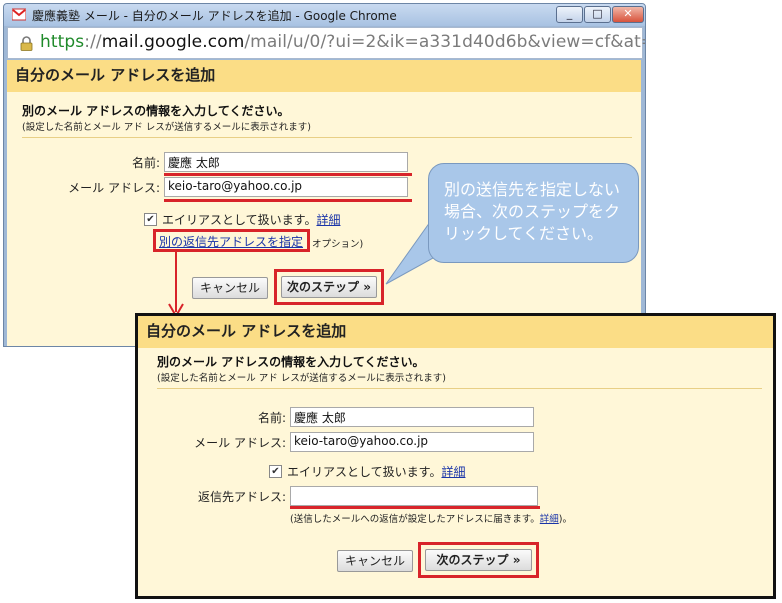 This screenshot has height=603, width=782. Describe the element at coordinates (415, 507) in the screenshot. I see `reply-to-underline-highlight` at that location.